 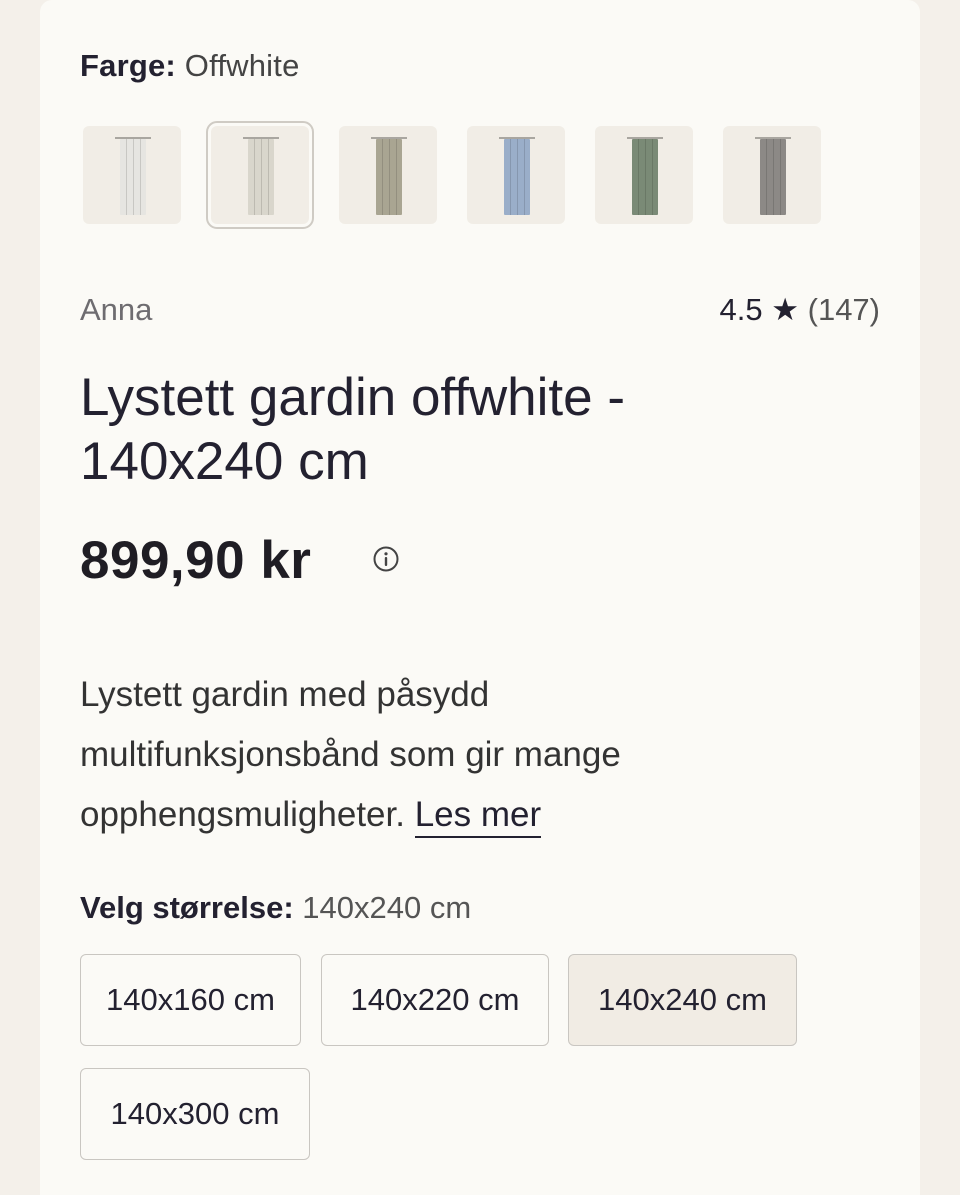 What do you see at coordinates (187, 907) in the screenshot?
I see `size-label: Velg størrelse:` at bounding box center [187, 907].